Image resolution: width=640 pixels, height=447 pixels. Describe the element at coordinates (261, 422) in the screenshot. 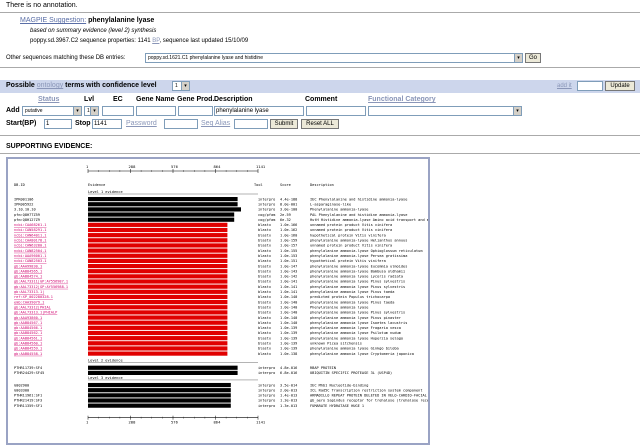

I see `axis-tick-label: 1141` at that location.